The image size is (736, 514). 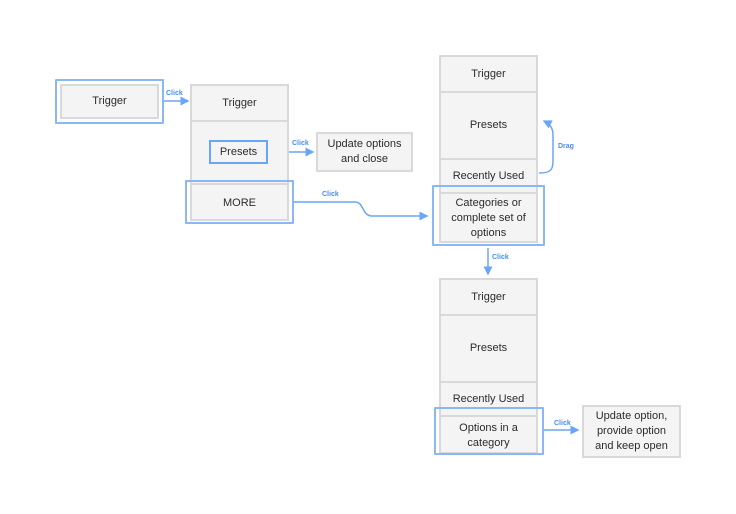 What do you see at coordinates (238, 152) in the screenshot?
I see `stage2-presets: Presets` at bounding box center [238, 152].